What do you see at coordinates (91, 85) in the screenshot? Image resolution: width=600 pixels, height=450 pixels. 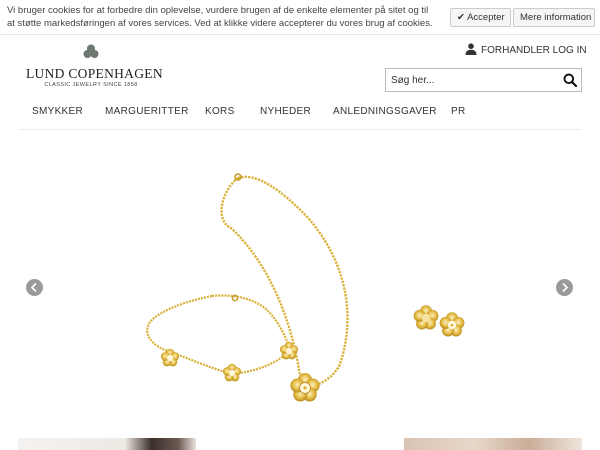 I see `logo-tagline: CLASSIC JEWELRY SINCE 1858` at bounding box center [91, 85].